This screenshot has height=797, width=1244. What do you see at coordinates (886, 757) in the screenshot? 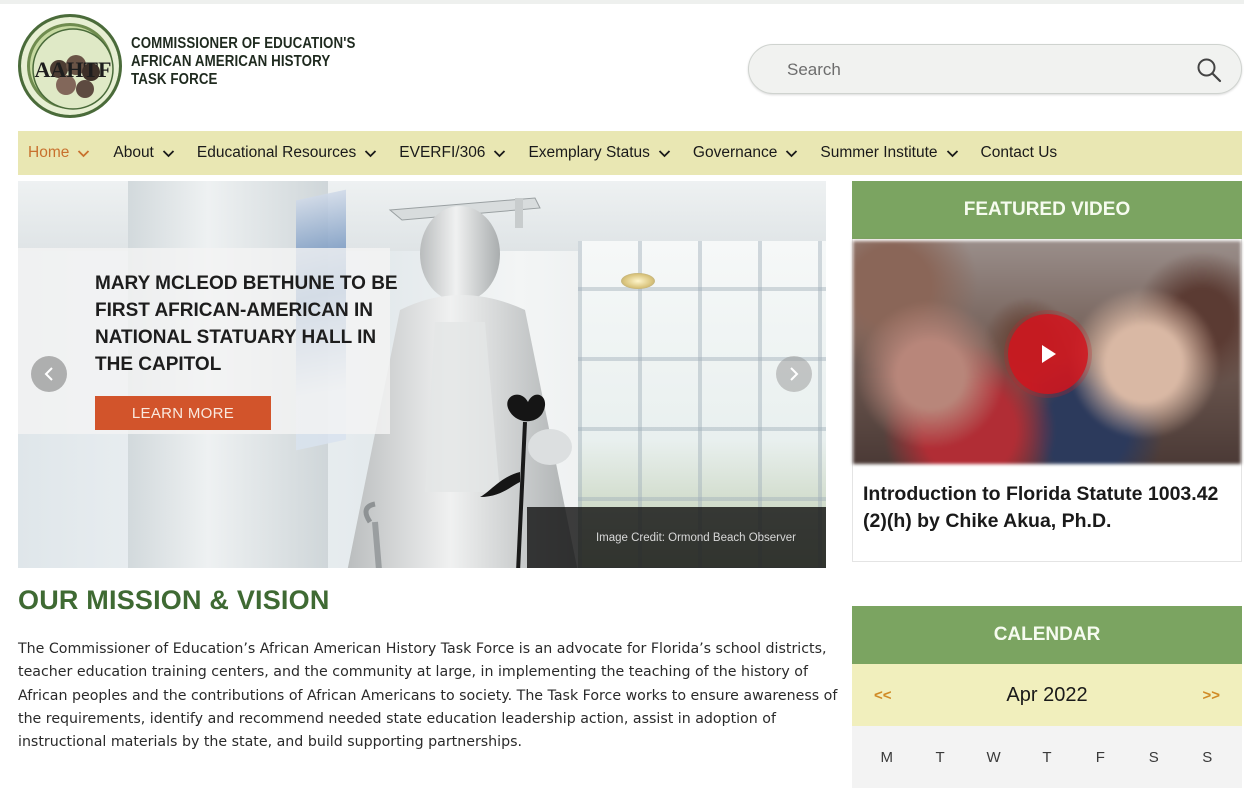
I see `weekday-label: M` at bounding box center [886, 757].